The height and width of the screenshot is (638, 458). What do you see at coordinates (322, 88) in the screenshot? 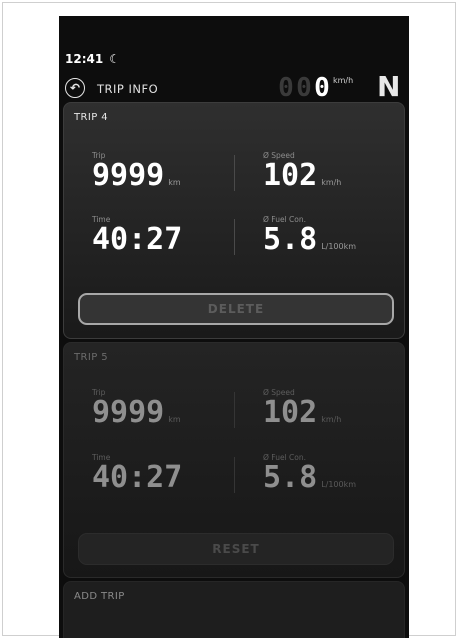
I see `speed-digit-ones: 0` at bounding box center [322, 88].